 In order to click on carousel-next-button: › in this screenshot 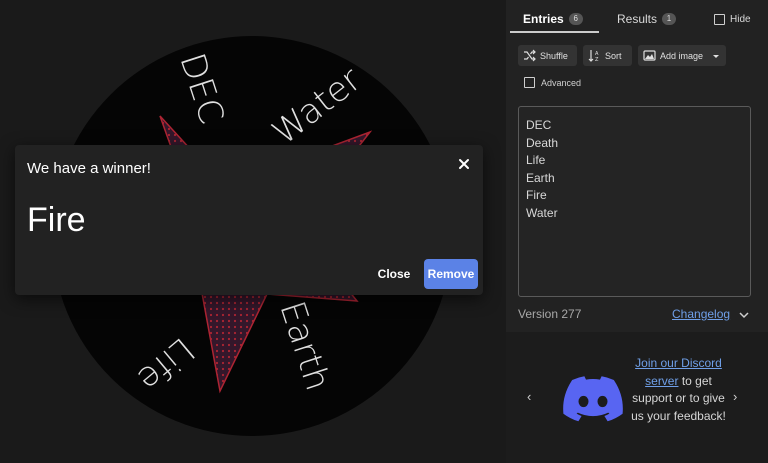, I will do `click(735, 396)`.